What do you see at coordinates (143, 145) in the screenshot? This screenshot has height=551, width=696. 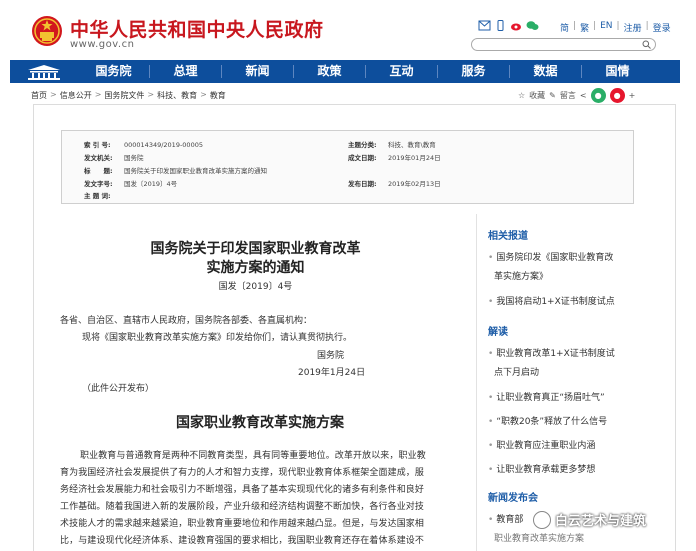 I see `meta-index: 索 引 号: 000014349/2019-00005` at bounding box center [143, 145].